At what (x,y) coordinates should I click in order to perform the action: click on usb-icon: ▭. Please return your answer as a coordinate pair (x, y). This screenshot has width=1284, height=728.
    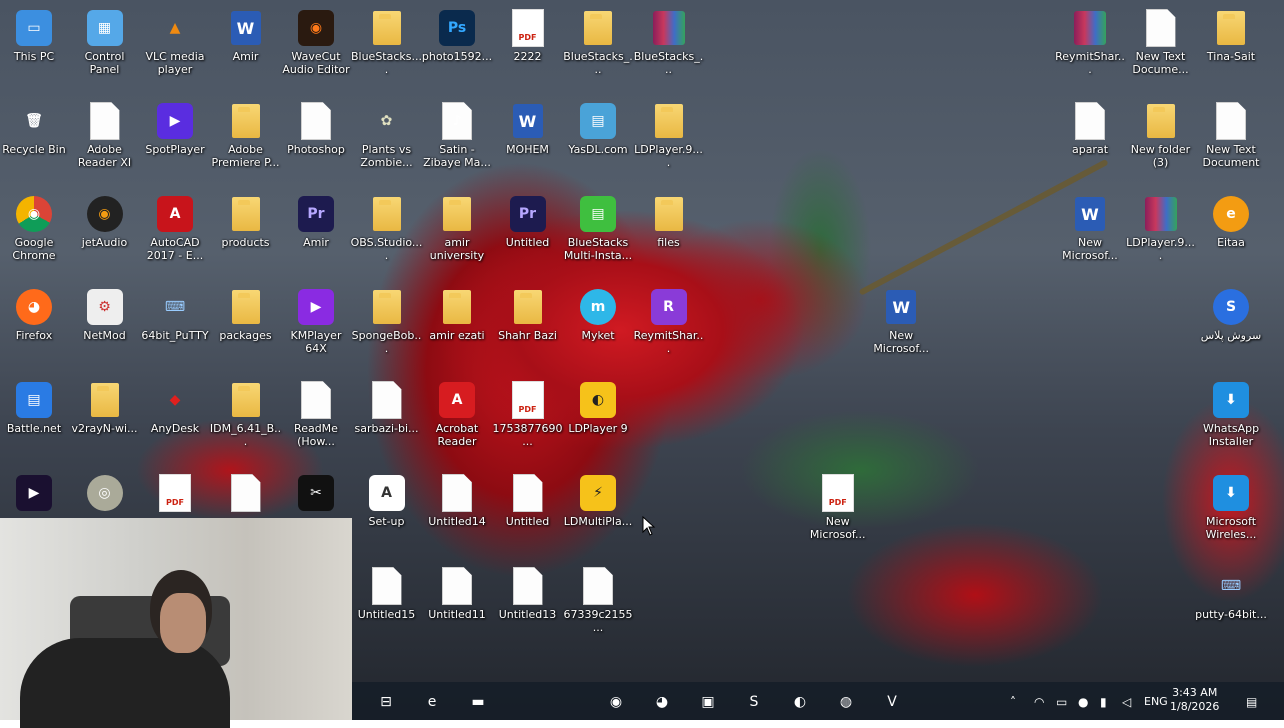
    Looking at the image, I should click on (1061, 702).